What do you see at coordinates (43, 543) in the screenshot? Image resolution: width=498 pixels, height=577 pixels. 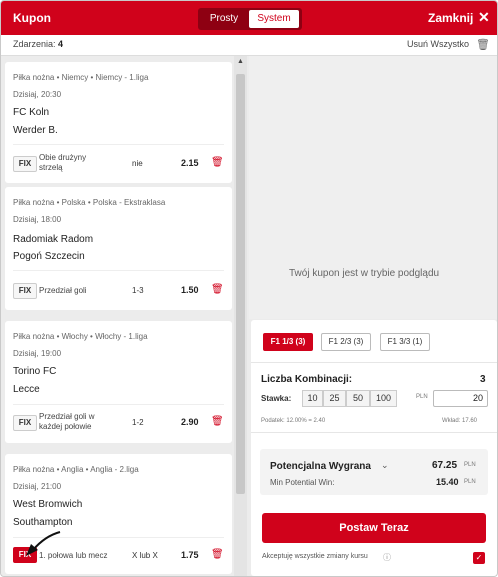 I see `annotation-arrow-icon` at bounding box center [43, 543].